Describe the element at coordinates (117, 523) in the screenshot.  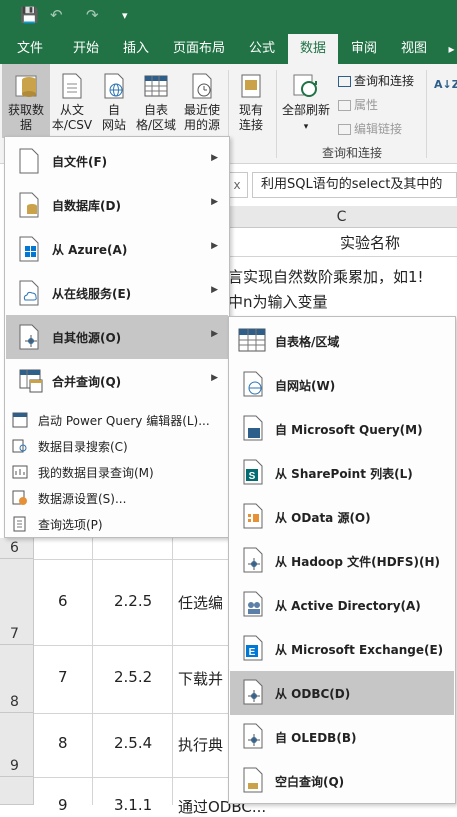
I see `menu-item-query-options: 查询选项(P)` at that location.